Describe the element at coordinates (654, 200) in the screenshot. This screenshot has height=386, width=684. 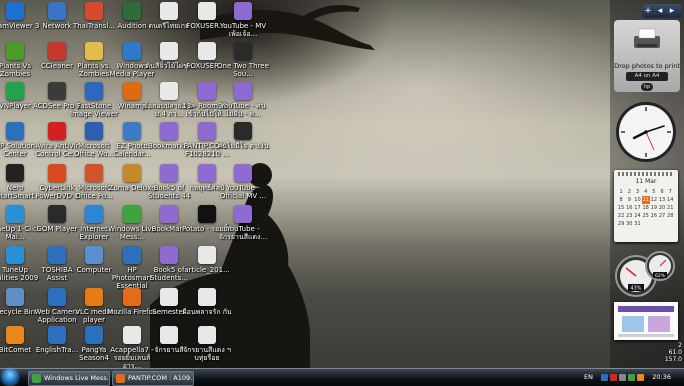
I see `calendar-day: 12` at that location.